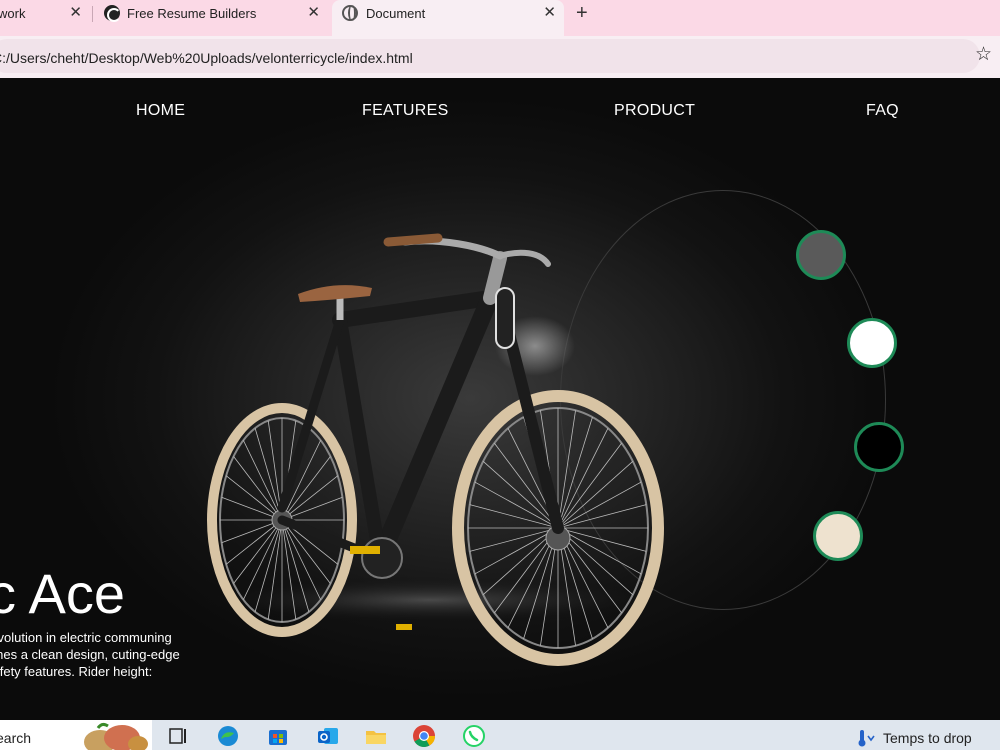  Describe the element at coordinates (178, 736) in the screenshot. I see `task-view-icon` at that location.